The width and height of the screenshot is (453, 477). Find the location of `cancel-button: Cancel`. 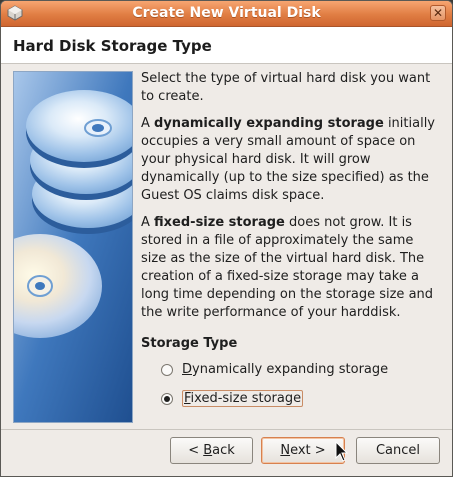

cancel-button: Cancel is located at coordinates (398, 450).